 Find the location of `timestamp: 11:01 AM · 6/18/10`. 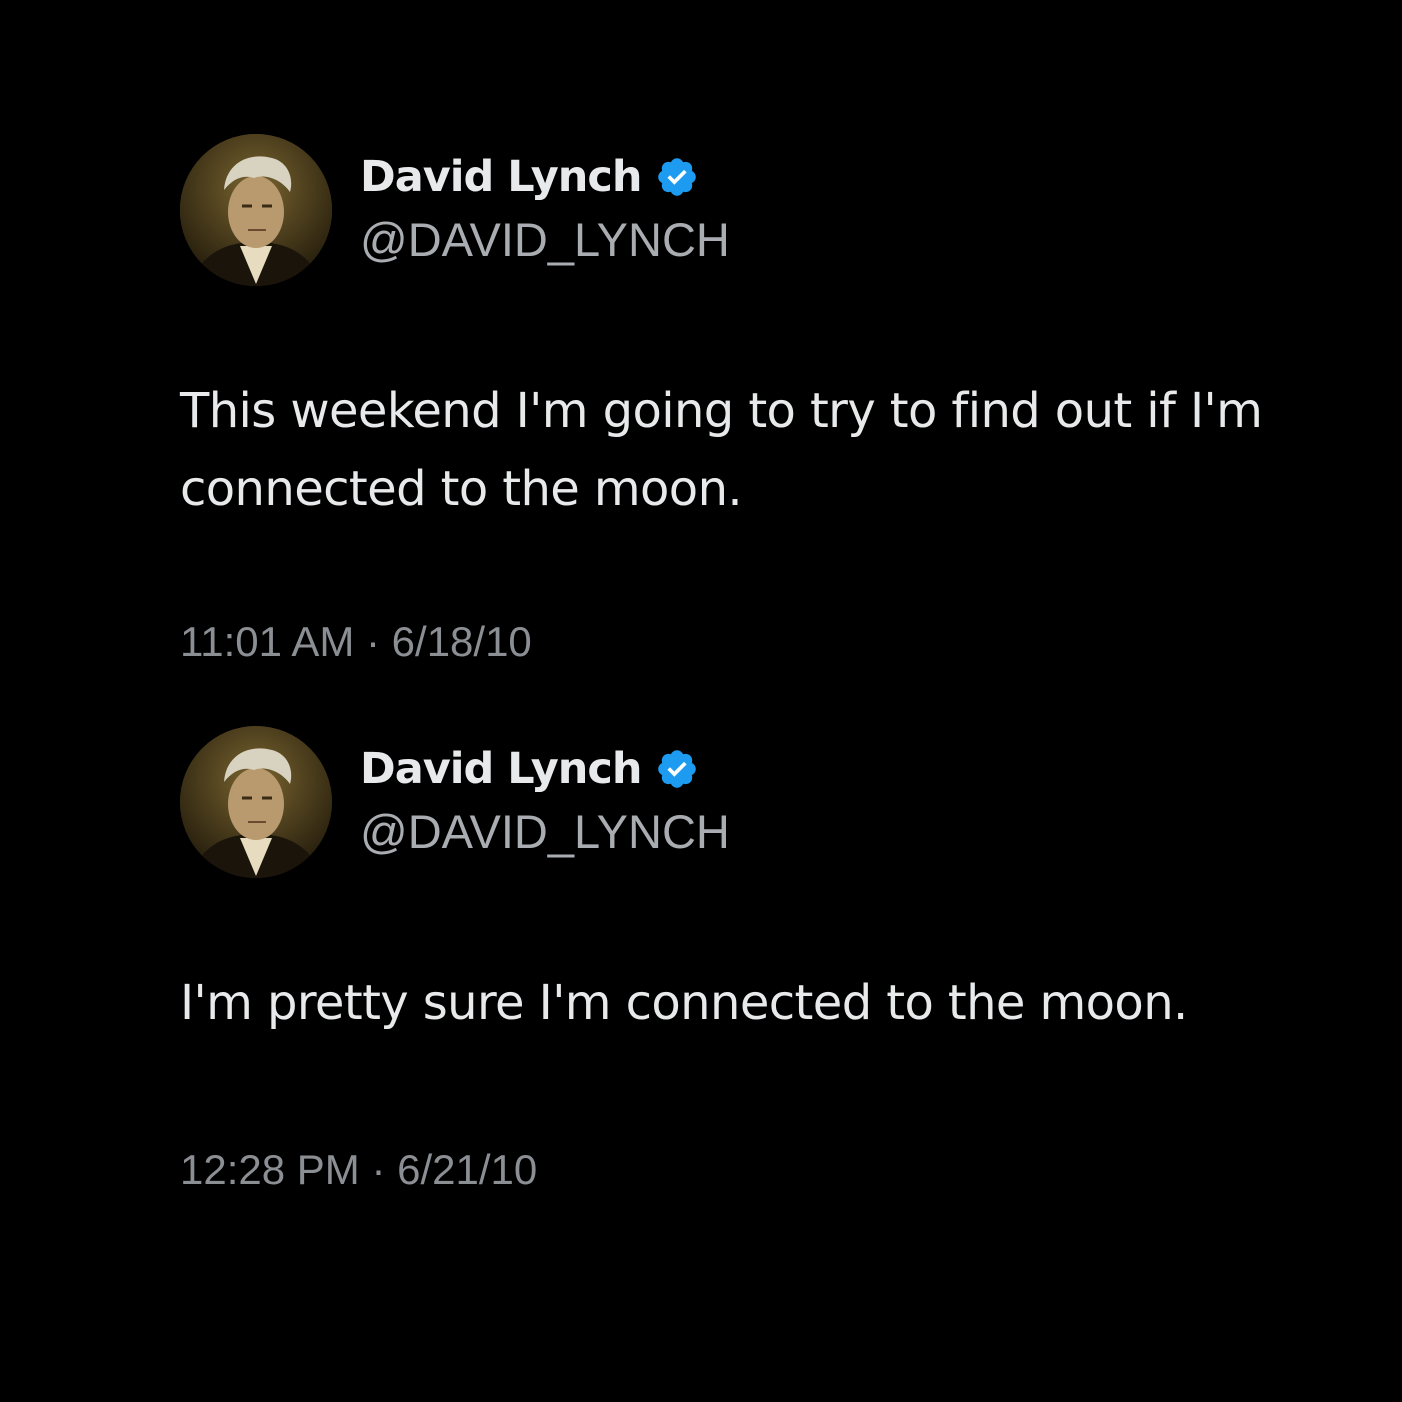

timestamp: 11:01 AM · 6/18/10 is located at coordinates (770, 642).